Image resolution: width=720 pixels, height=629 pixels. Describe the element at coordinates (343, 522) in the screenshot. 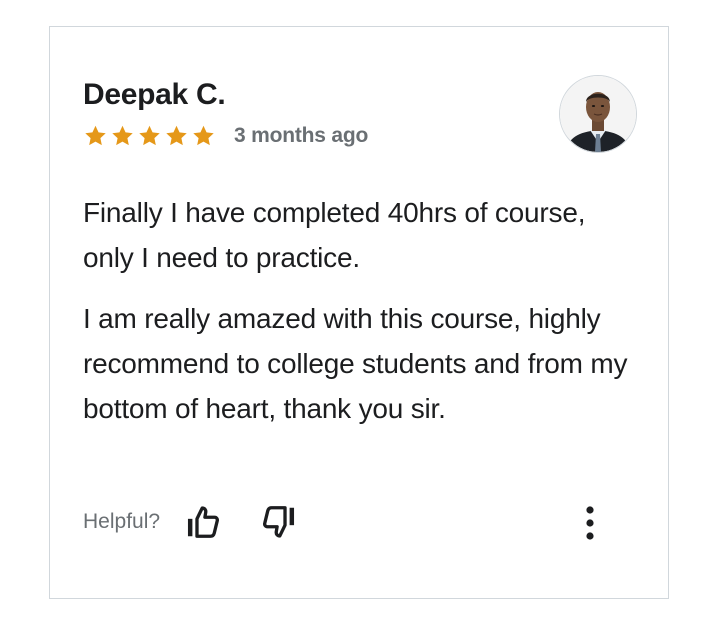

I see `review-actions: Helpful?` at that location.